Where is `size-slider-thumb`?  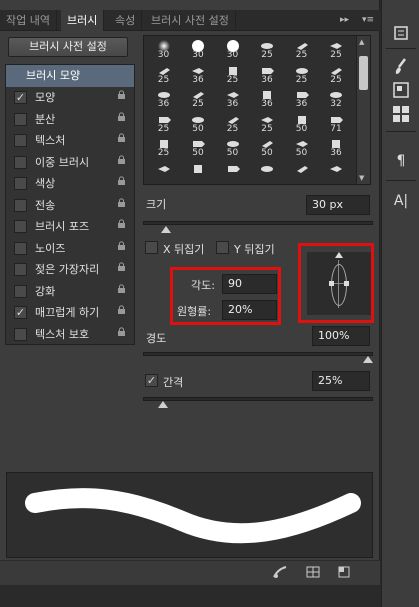
size-slider-thumb is located at coordinates (165, 229).